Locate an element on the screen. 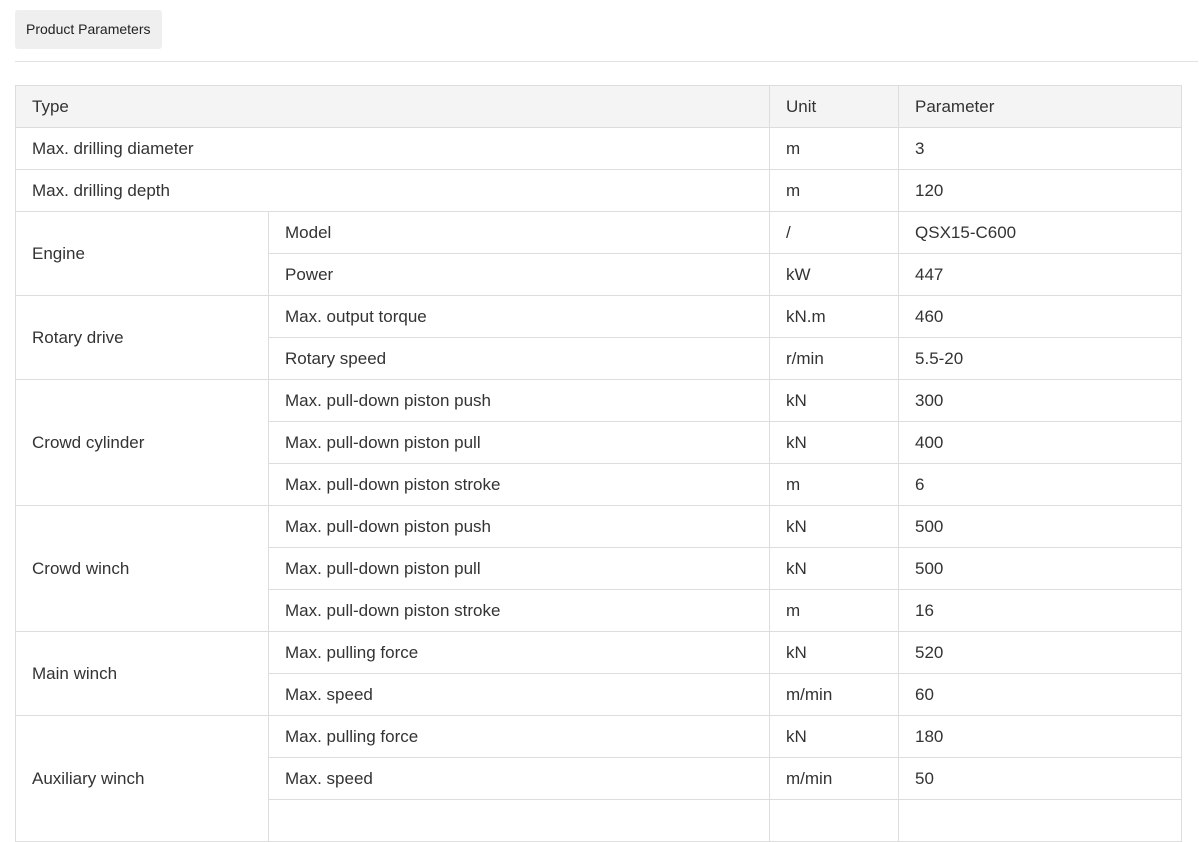 The width and height of the screenshot is (1199, 842). tab-product-parameters: Product Parameters is located at coordinates (88, 29).